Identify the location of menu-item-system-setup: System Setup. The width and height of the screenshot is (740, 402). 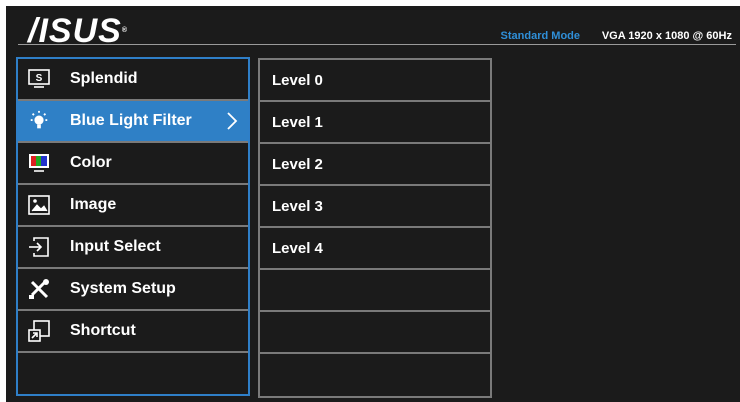
(133, 290).